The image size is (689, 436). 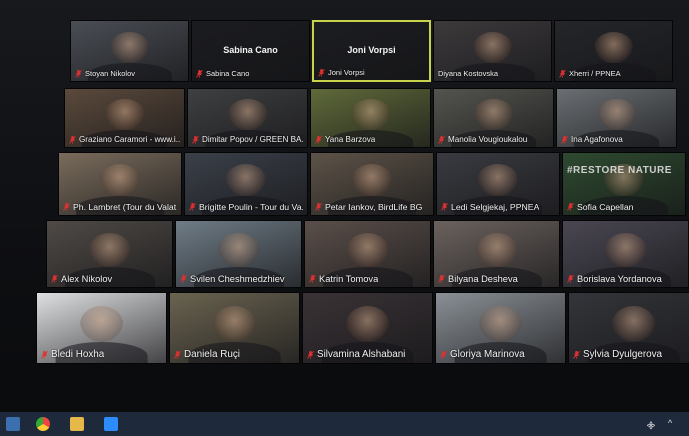 I want to click on participant-name-label: Petar Iankov, BirdLife BG, so click(x=372, y=207).